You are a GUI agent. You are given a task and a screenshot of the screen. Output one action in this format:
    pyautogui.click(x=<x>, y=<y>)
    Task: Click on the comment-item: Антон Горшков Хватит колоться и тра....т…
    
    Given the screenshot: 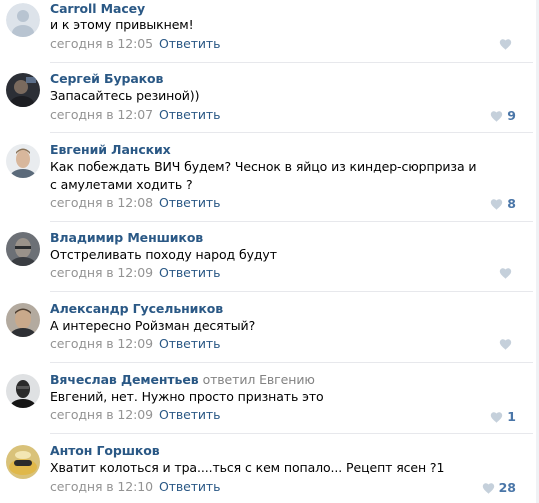 What is the action you would take?
    pyautogui.click(x=261, y=471)
    